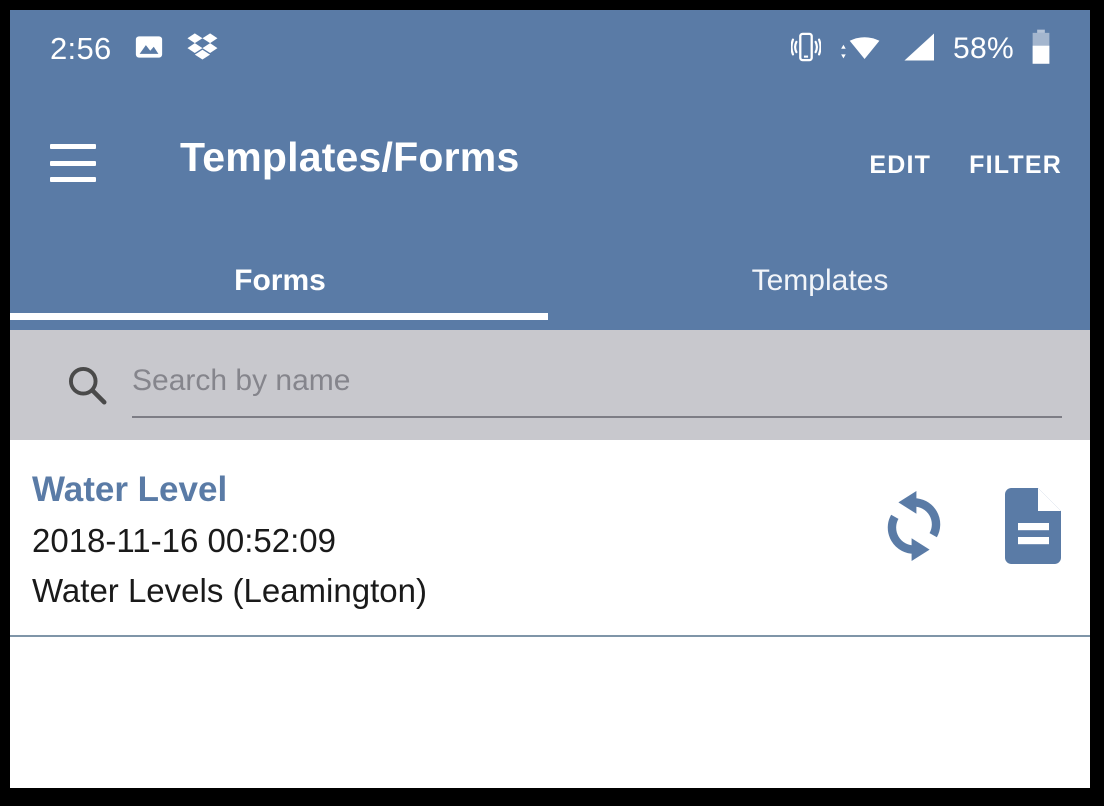 This screenshot has width=1104, height=806. I want to click on search-input, so click(597, 385).